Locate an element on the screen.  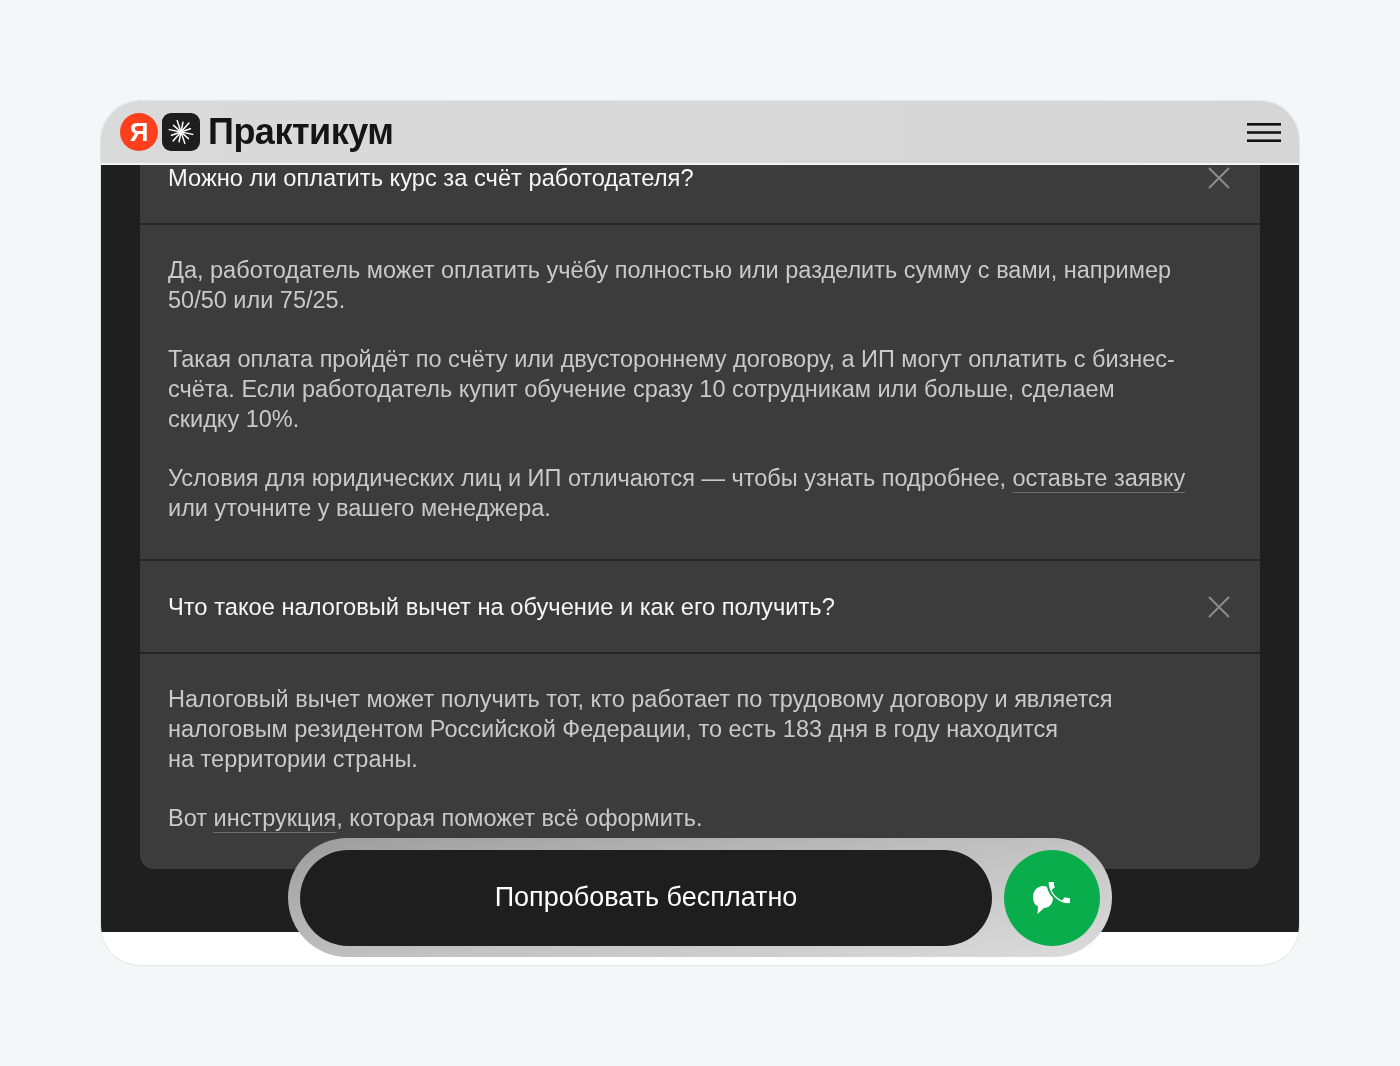
faq-question: Что такое налоговый вычет на обучение и как его получить? is located at coordinates (501, 606).